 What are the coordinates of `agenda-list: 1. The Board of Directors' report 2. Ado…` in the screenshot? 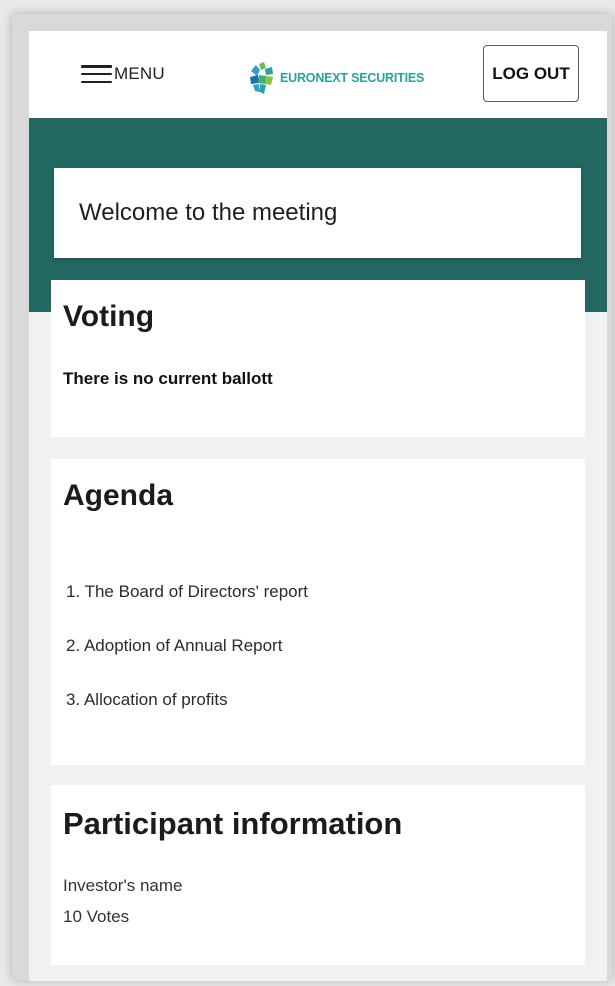 It's located at (187, 660).